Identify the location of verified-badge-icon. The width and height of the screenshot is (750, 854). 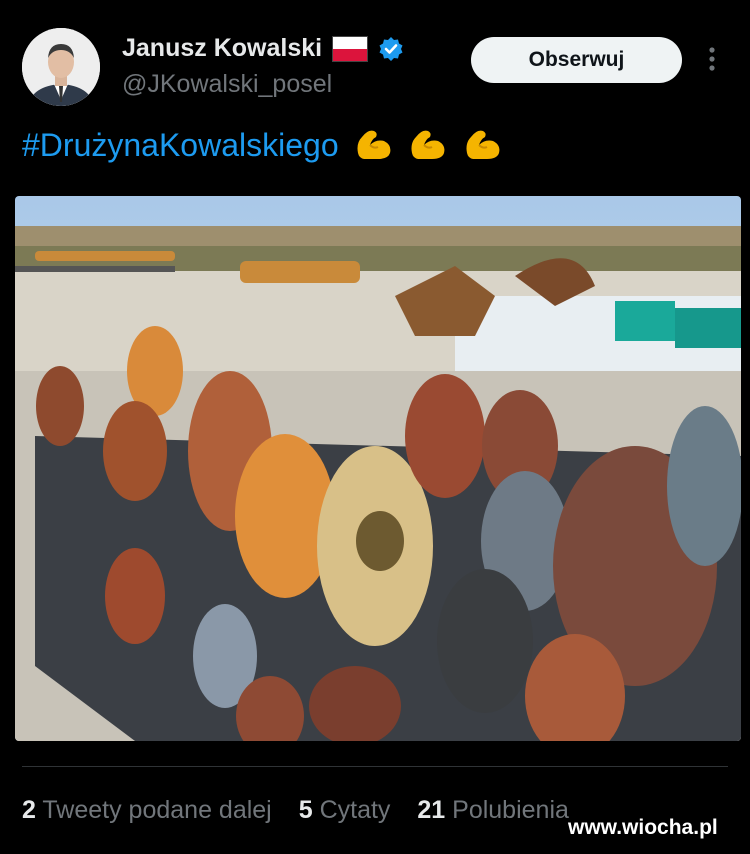
(391, 49).